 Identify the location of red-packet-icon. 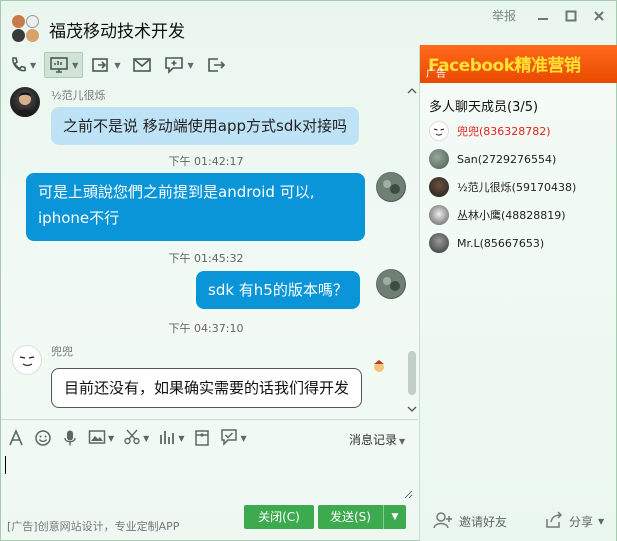
(202, 438).